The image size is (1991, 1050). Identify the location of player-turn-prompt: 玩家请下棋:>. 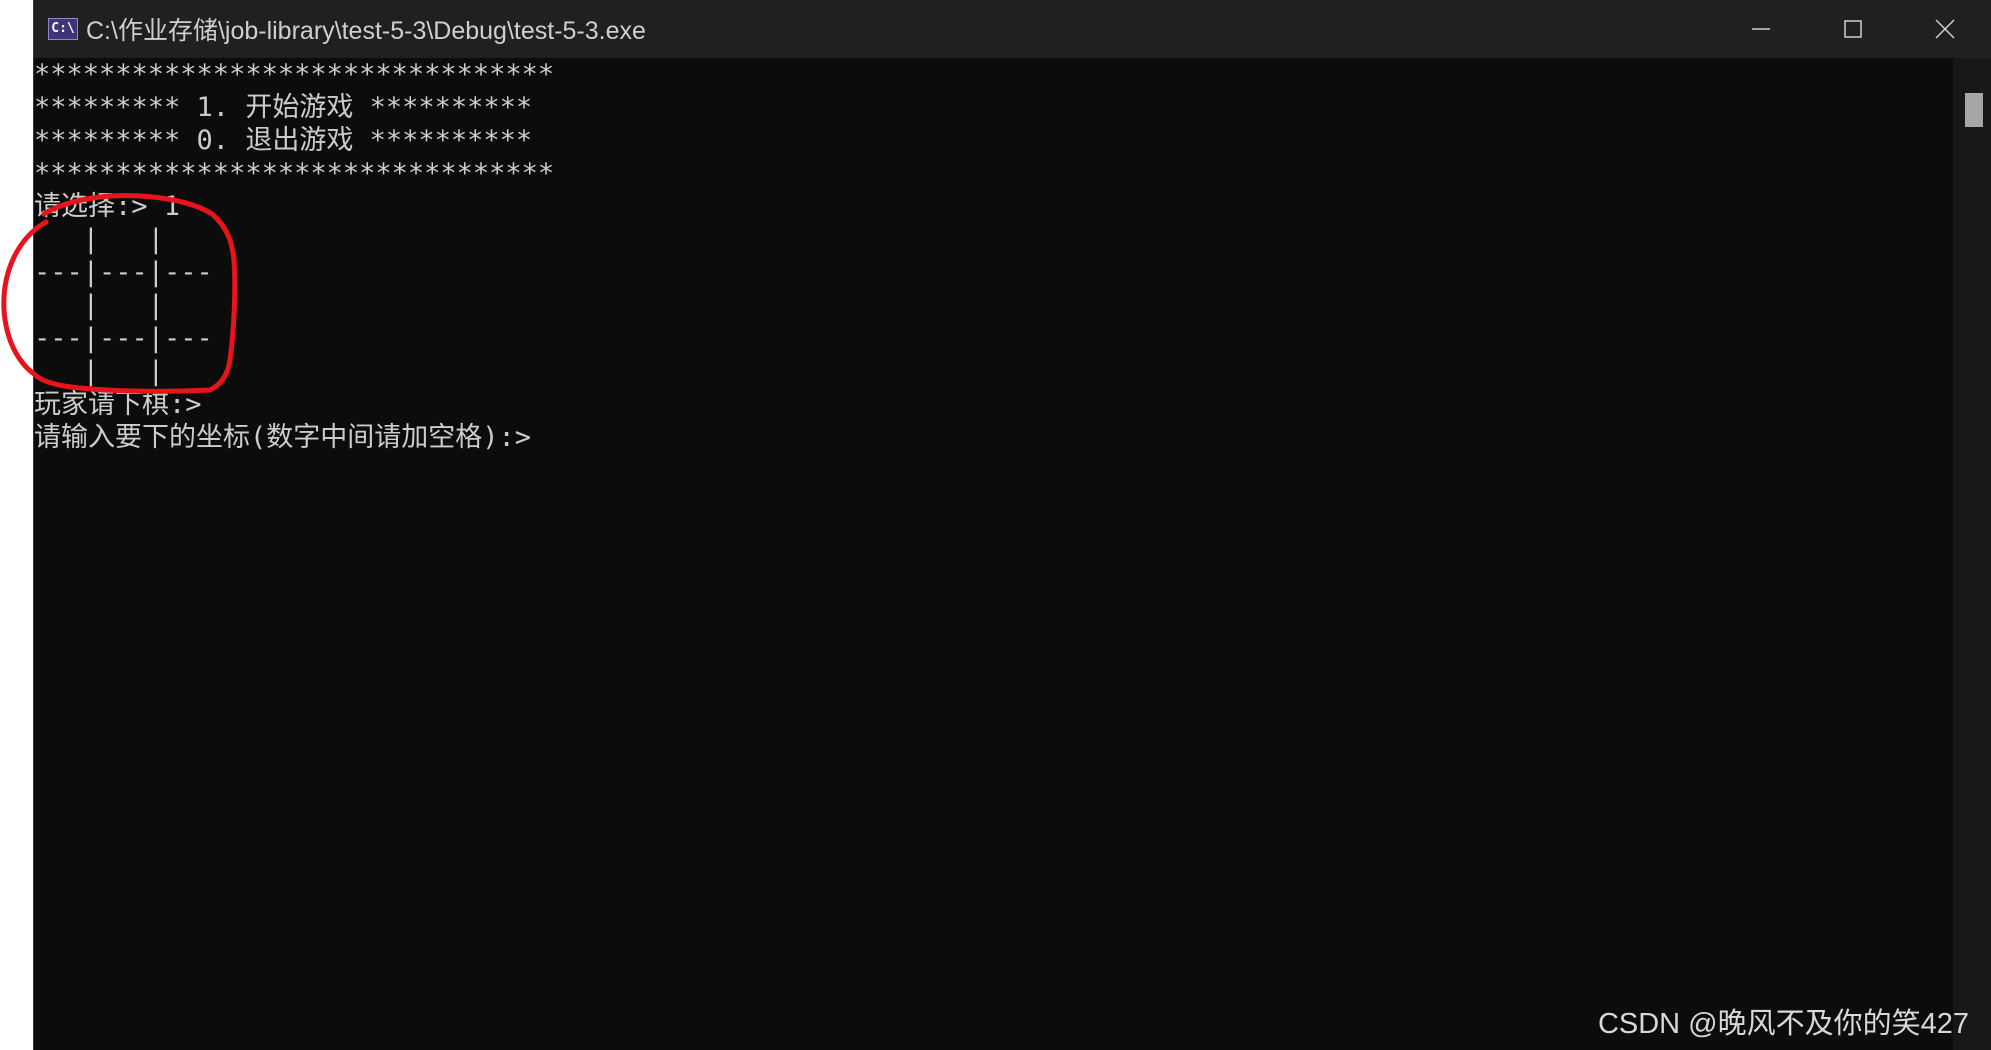
(118, 404).